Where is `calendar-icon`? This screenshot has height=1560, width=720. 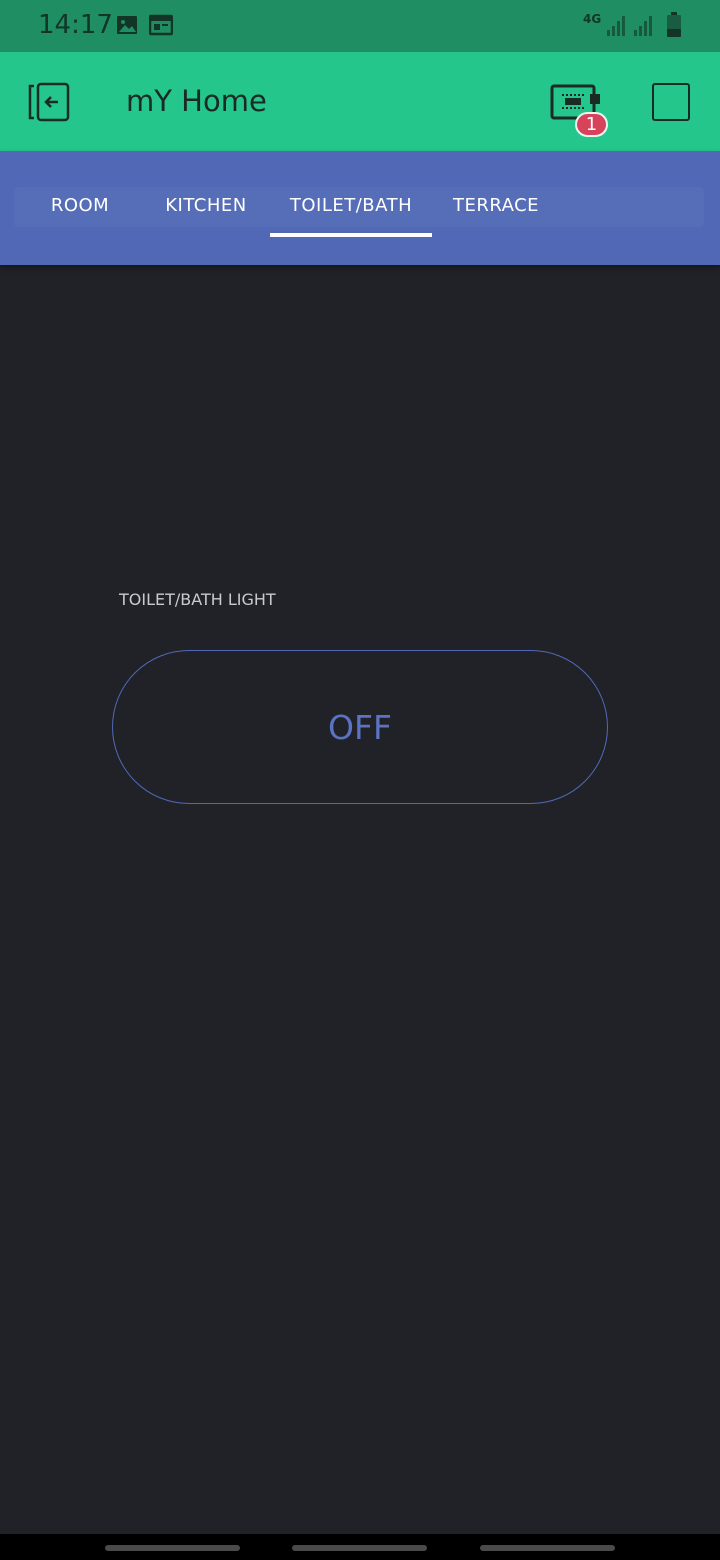 calendar-icon is located at coordinates (161, 25).